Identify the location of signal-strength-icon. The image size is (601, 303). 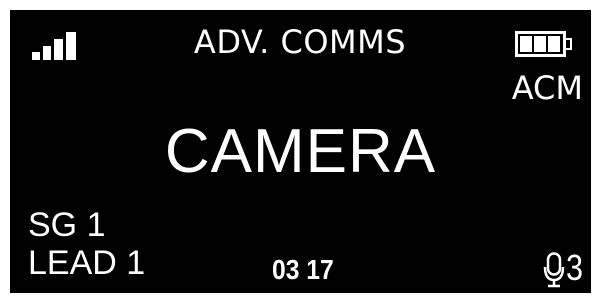
(58, 45).